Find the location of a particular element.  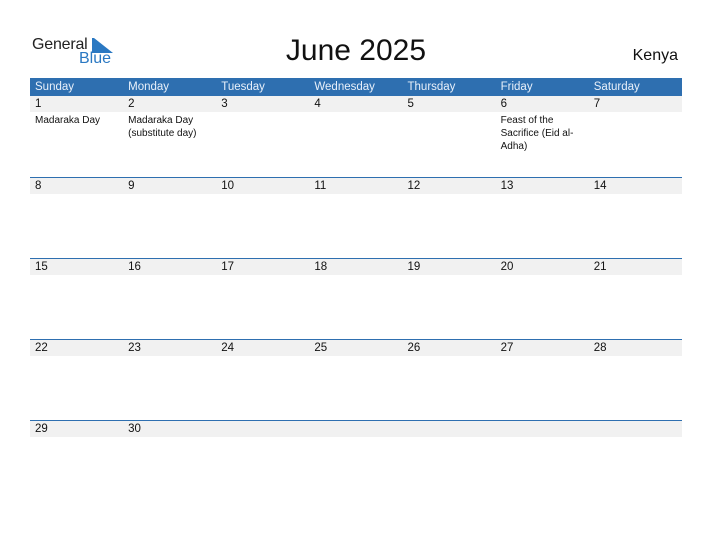

date-bar: 1 2 3 4 5 6 7 is located at coordinates (356, 104).